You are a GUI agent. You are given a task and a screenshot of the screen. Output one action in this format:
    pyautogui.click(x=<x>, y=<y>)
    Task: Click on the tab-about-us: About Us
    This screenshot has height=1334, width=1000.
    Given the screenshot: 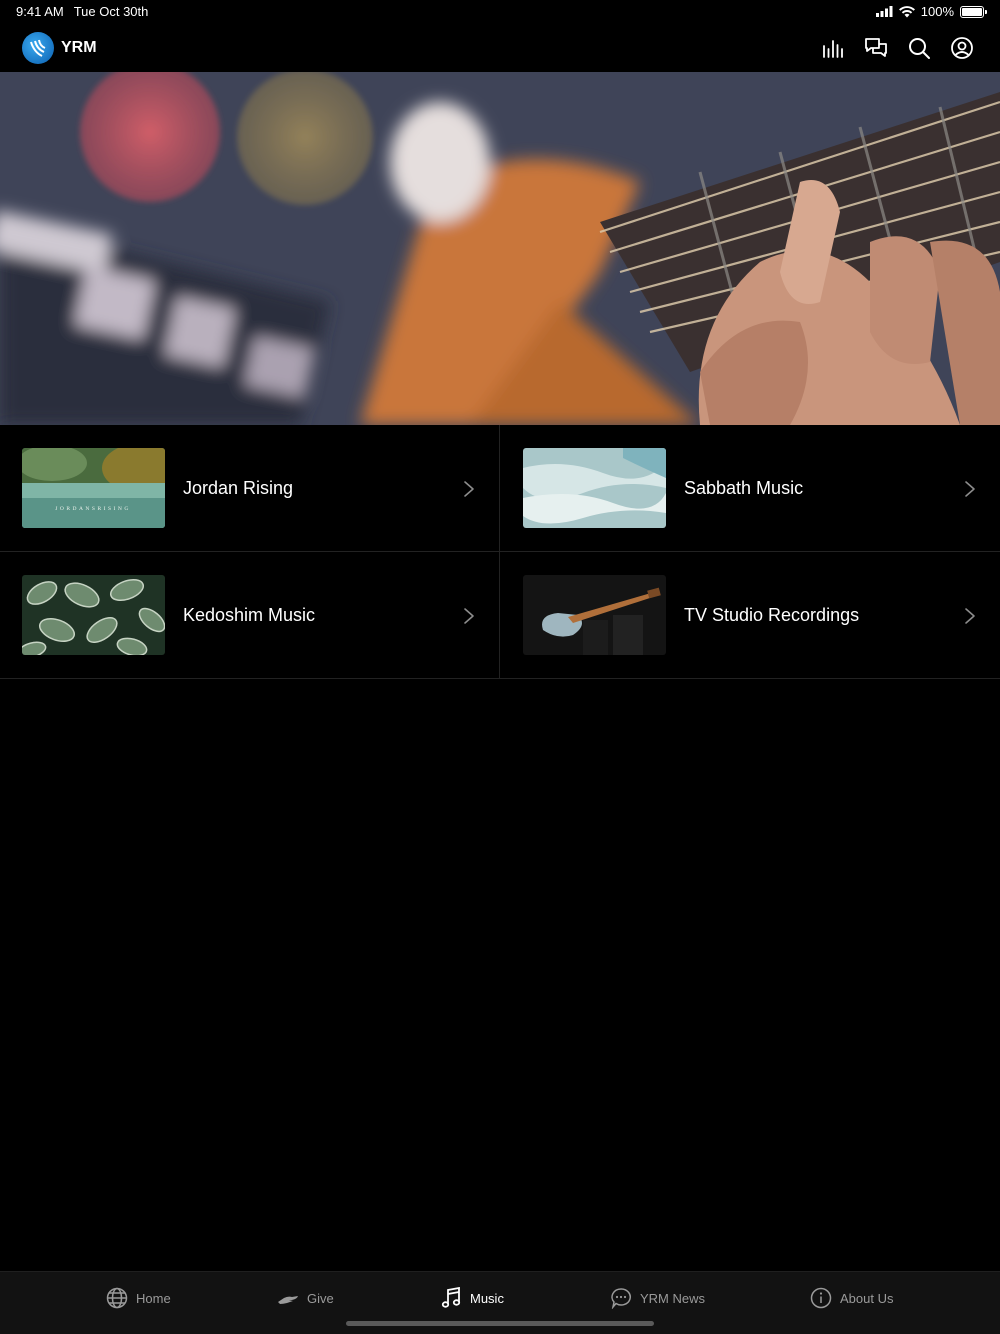 What is the action you would take?
    pyautogui.click(x=851, y=1298)
    